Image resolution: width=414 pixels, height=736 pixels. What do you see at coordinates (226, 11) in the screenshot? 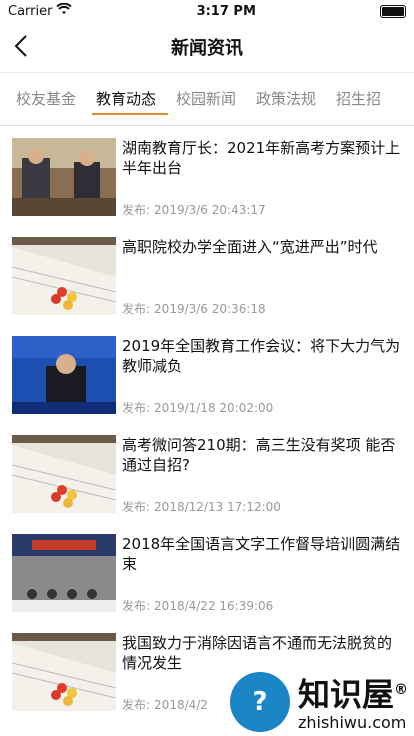
I see `status-time: 3:17 PM` at bounding box center [226, 11].